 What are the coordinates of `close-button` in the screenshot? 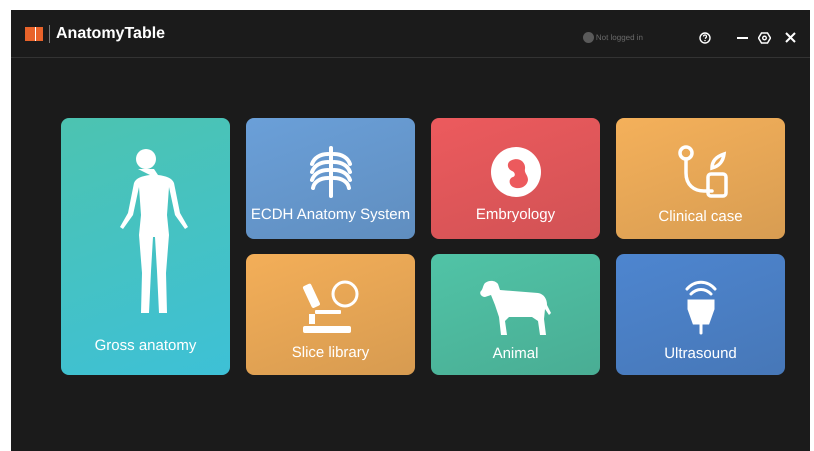 It's located at (790, 37).